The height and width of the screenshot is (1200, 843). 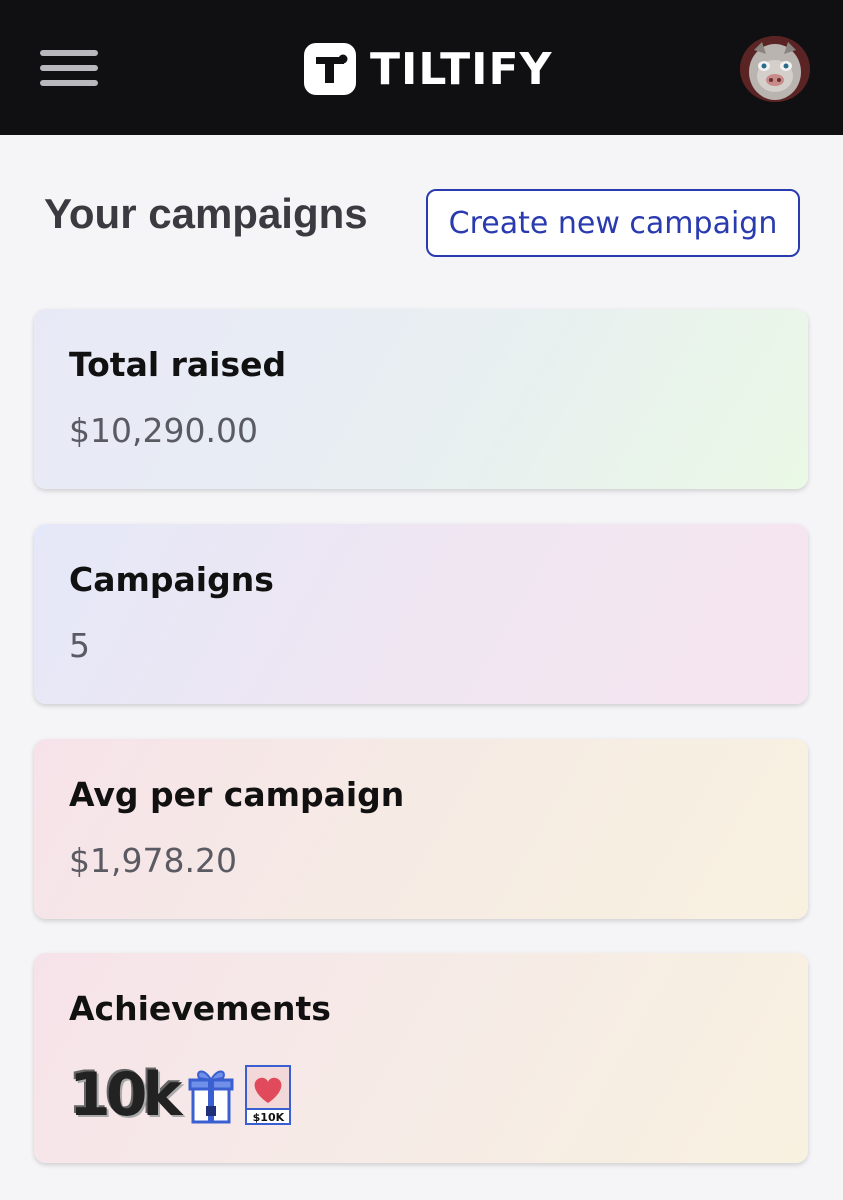 I want to click on heart-10k-badge: $10K, so click(x=268, y=1095).